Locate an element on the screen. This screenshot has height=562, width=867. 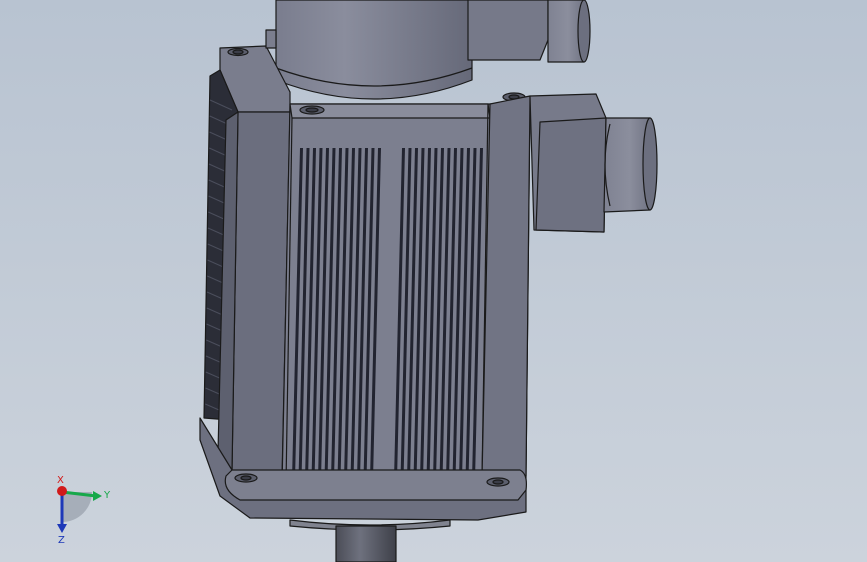
y-axis-label: Y is located at coordinates (107, 495).